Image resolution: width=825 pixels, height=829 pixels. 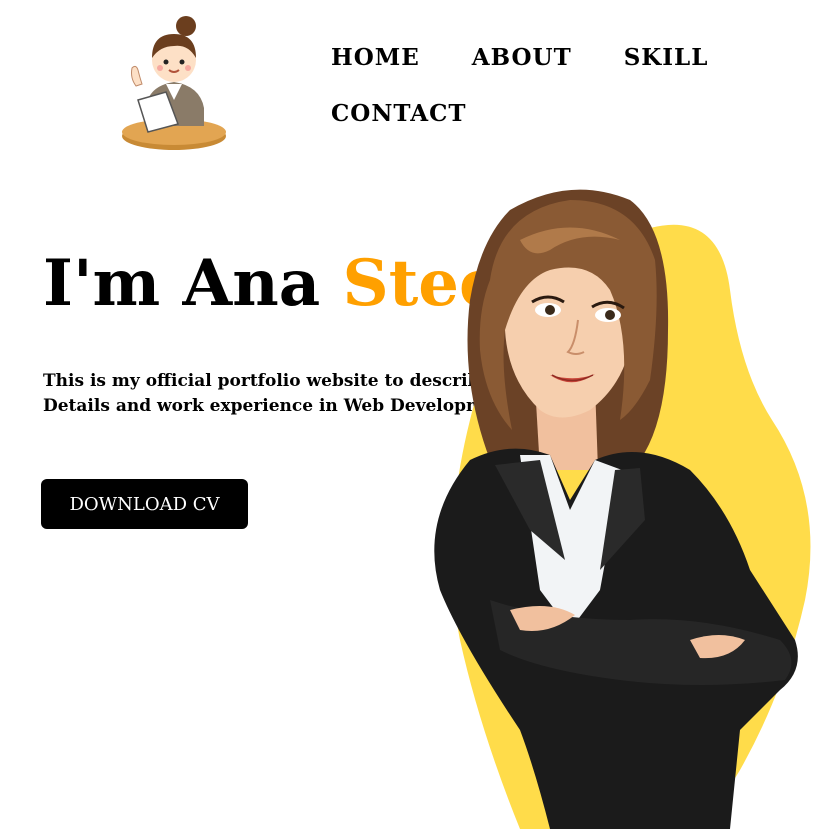 I want to click on logo-girl-at-desk-icon, so click(x=176, y=83).